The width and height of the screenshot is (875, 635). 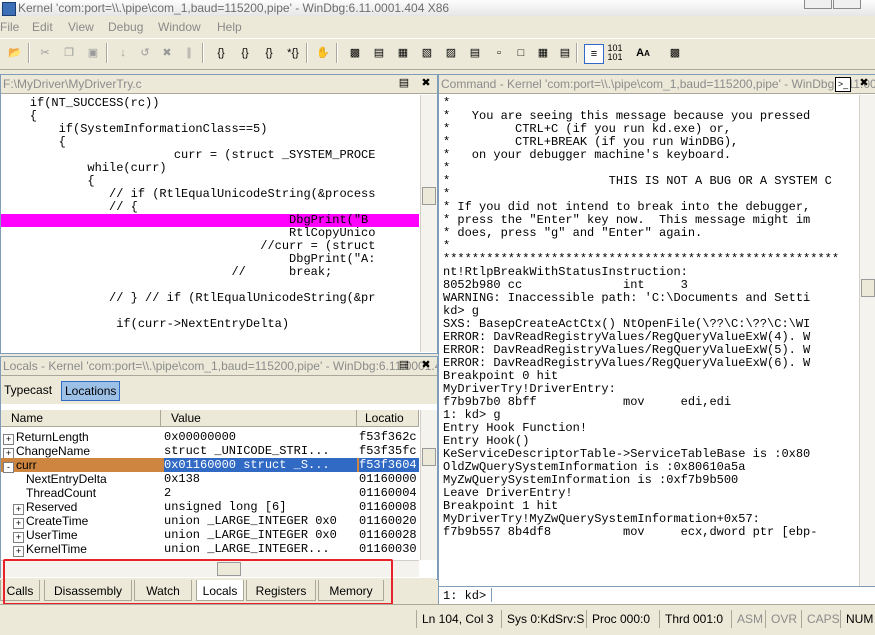 I want to click on source-line: if(NT_SUCCESS(rc)), so click(x=80, y=103).